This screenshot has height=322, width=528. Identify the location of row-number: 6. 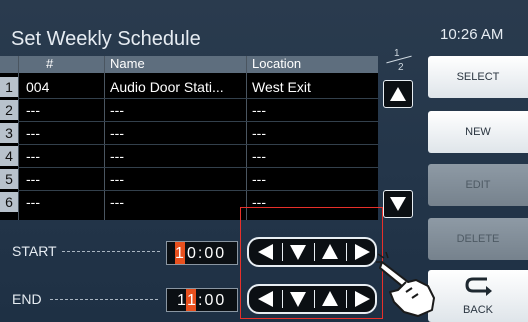
(9, 202).